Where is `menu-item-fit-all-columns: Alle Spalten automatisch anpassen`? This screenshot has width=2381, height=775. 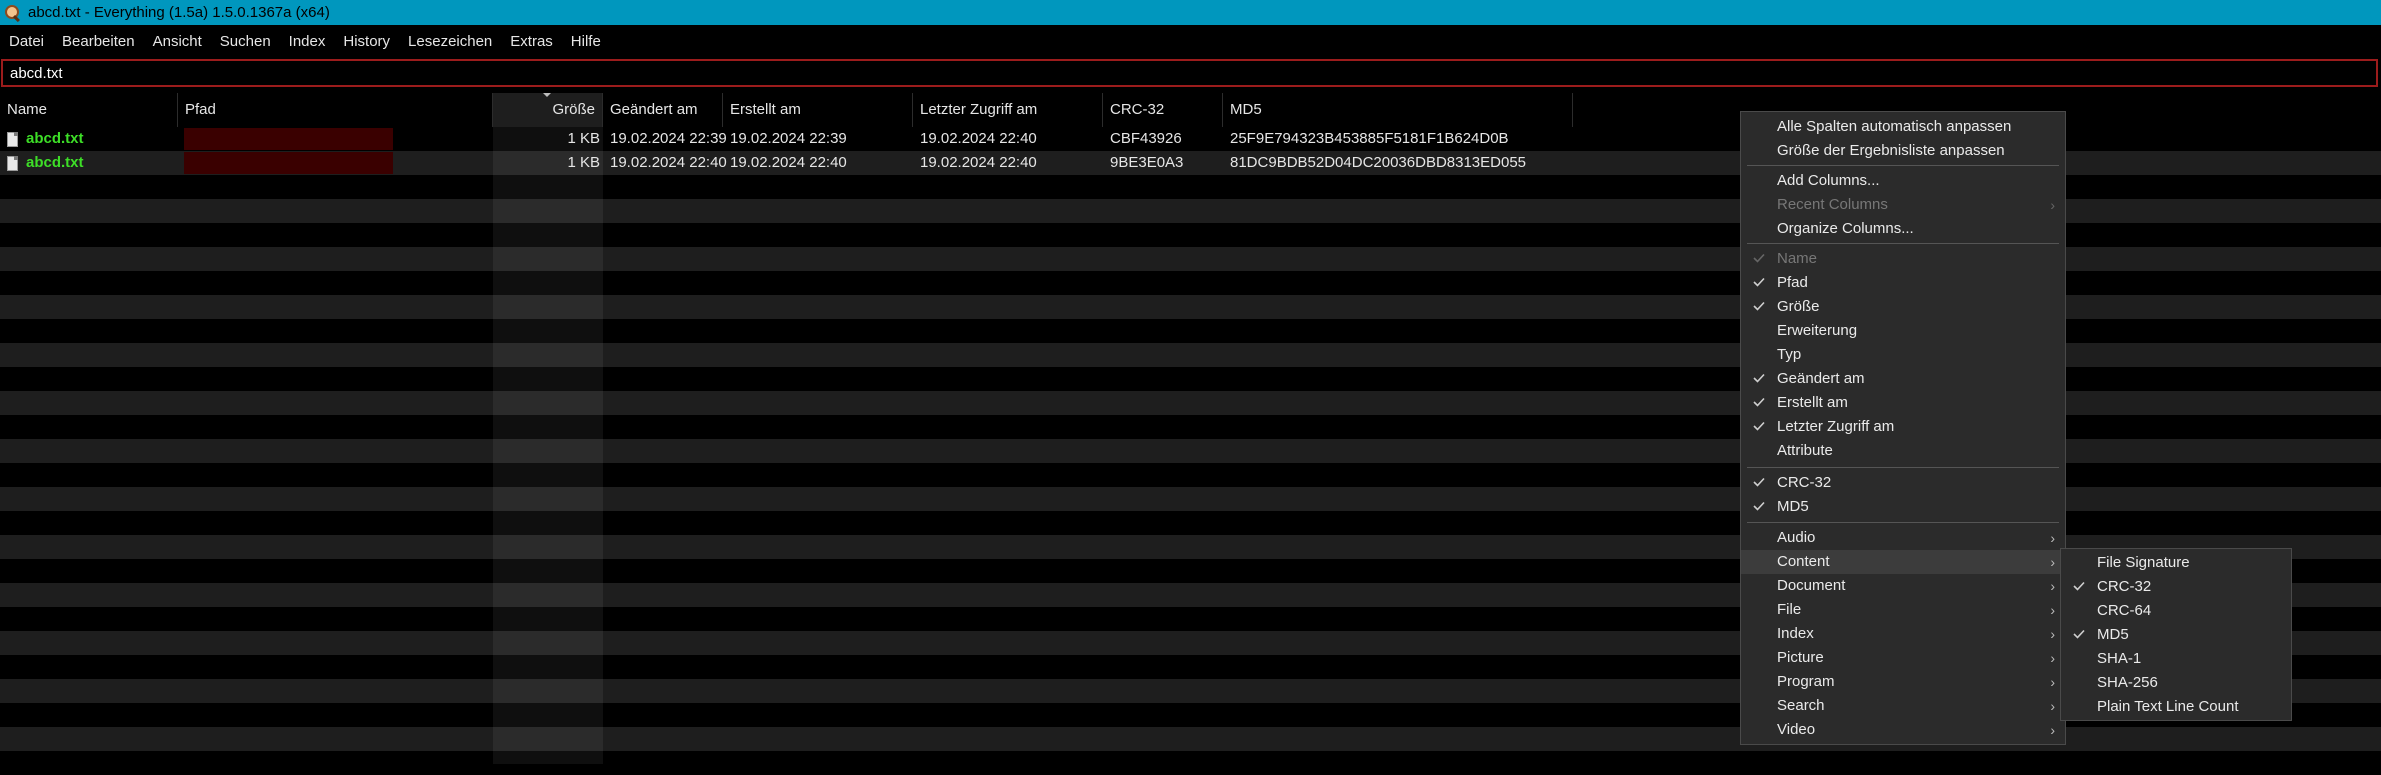
menu-item-fit-all-columns: Alle Spalten automatisch anpassen is located at coordinates (1903, 127).